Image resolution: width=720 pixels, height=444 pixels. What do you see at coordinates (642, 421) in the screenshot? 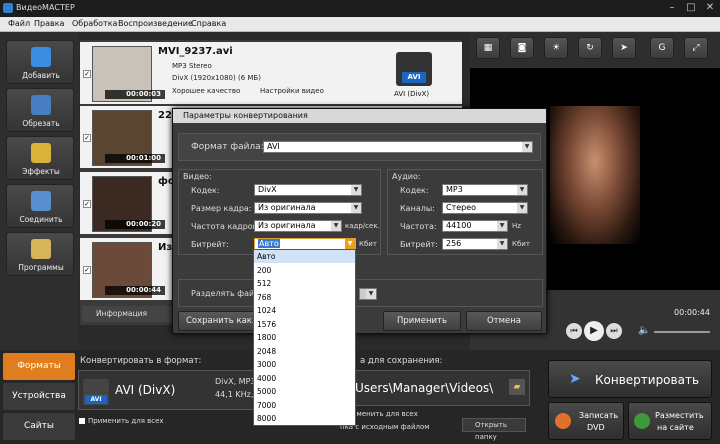
I see `globe-icon` at bounding box center [642, 421].